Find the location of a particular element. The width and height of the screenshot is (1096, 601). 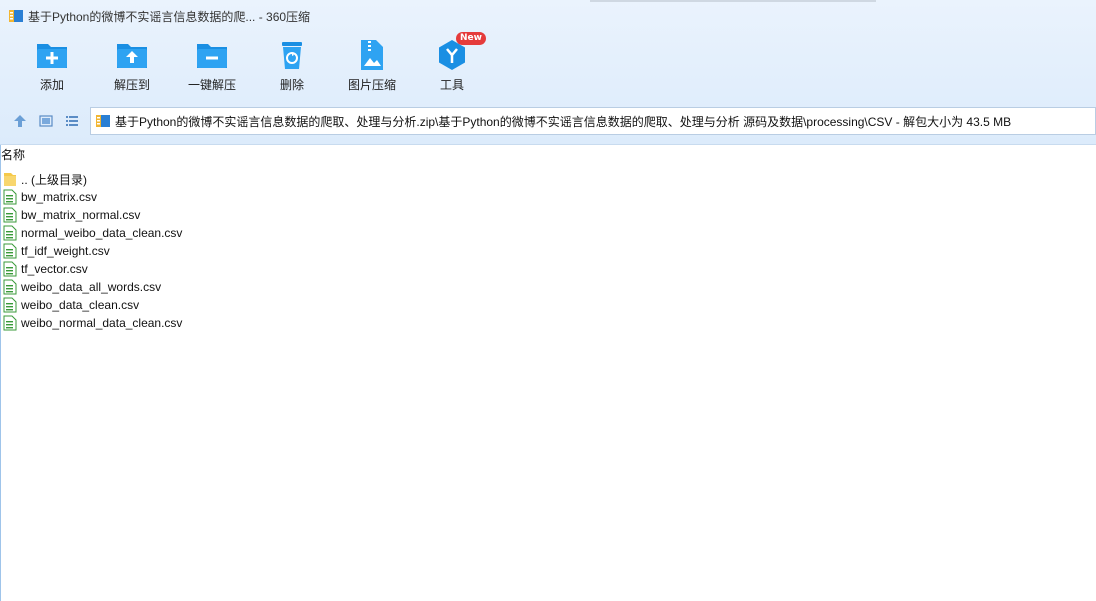

column-header-name: 名称 is located at coordinates (12, 155).